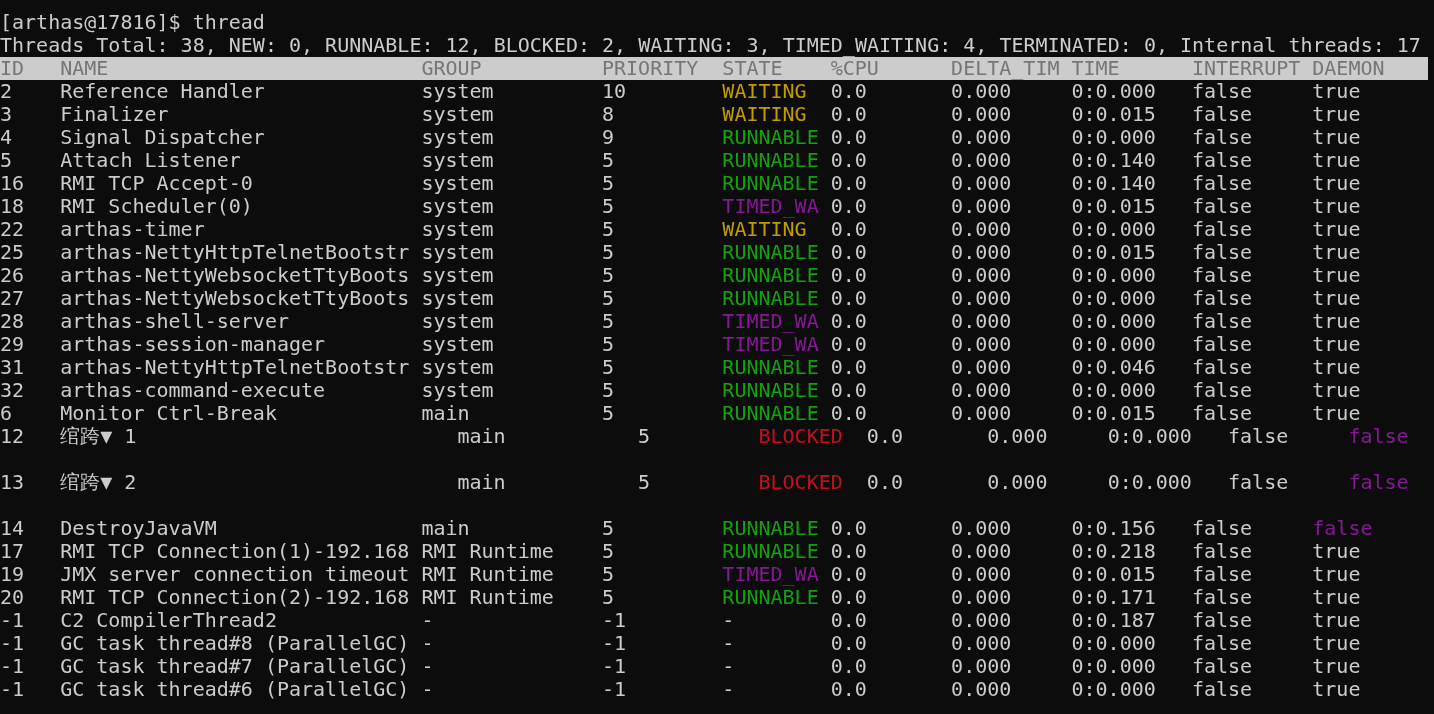  Describe the element at coordinates (1378, 436) in the screenshot. I see `table-cell: false` at that location.